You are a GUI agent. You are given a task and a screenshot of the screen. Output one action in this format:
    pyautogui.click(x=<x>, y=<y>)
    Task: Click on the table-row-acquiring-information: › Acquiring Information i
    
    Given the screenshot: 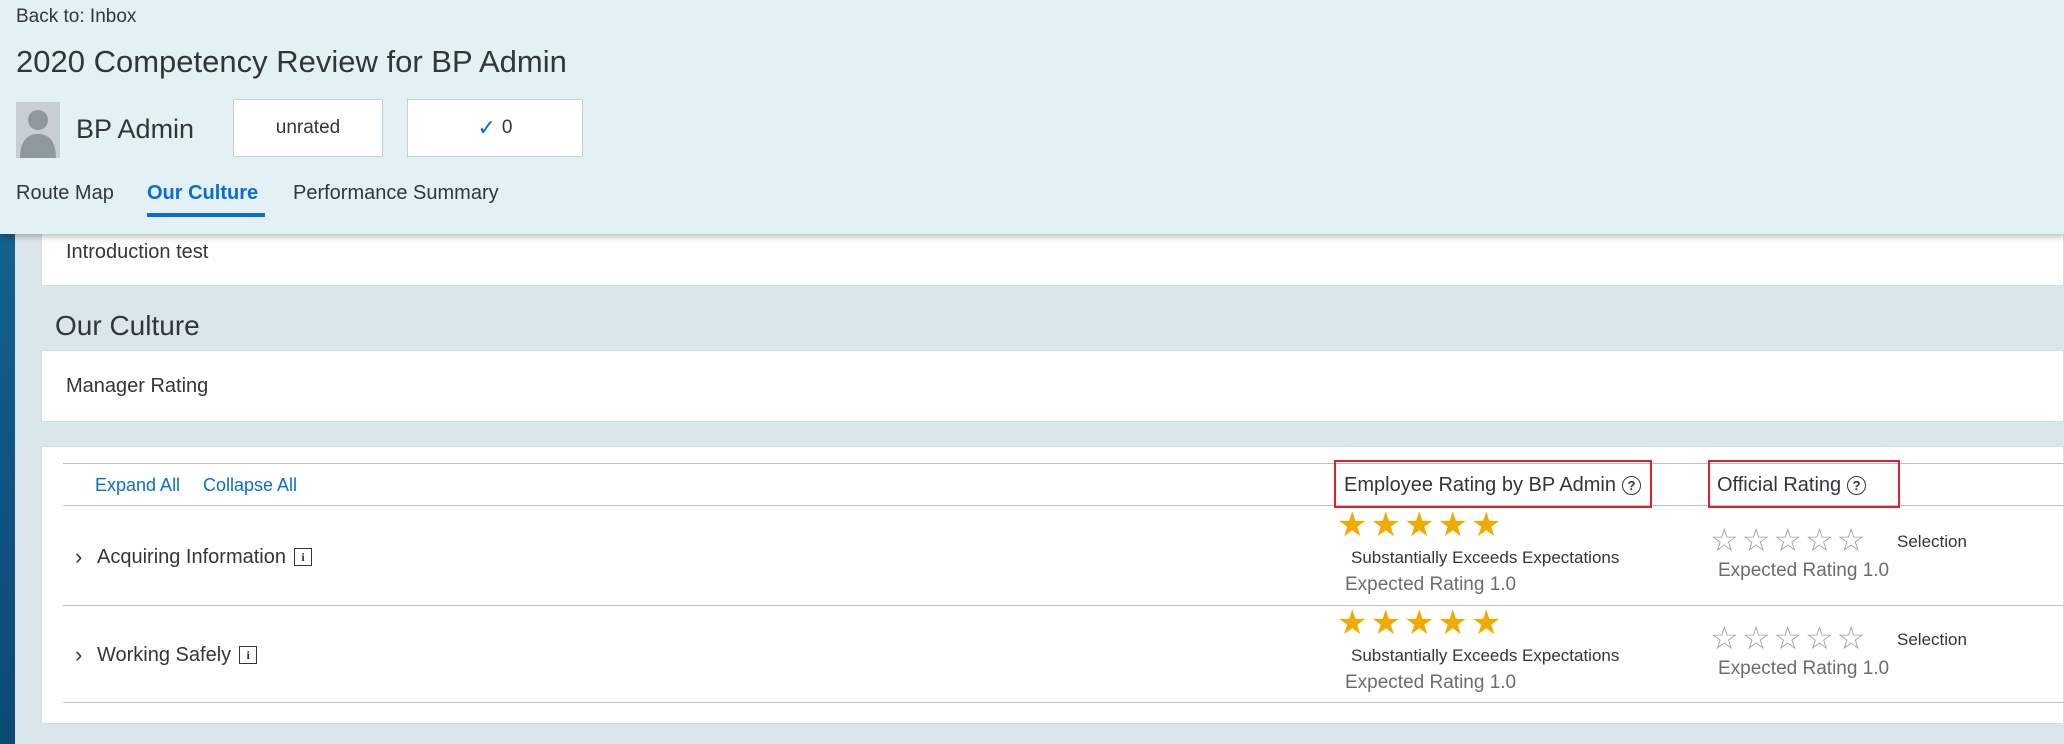 What is the action you would take?
    pyautogui.click(x=193, y=557)
    